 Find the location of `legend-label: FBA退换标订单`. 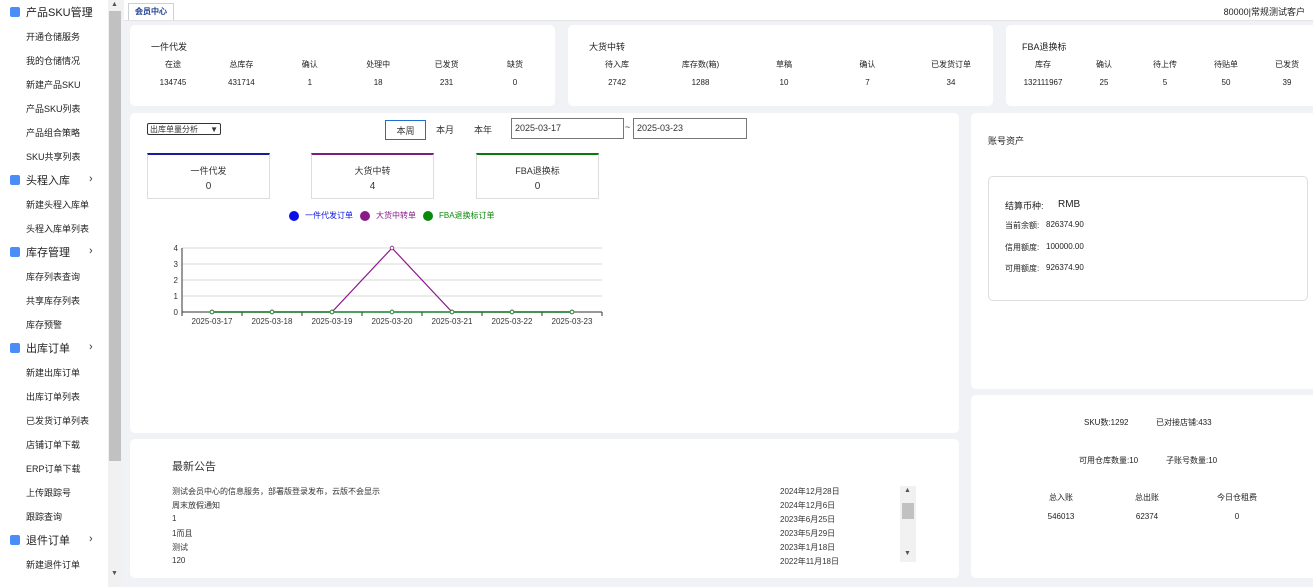

legend-label: FBA退换标订单 is located at coordinates (467, 215).